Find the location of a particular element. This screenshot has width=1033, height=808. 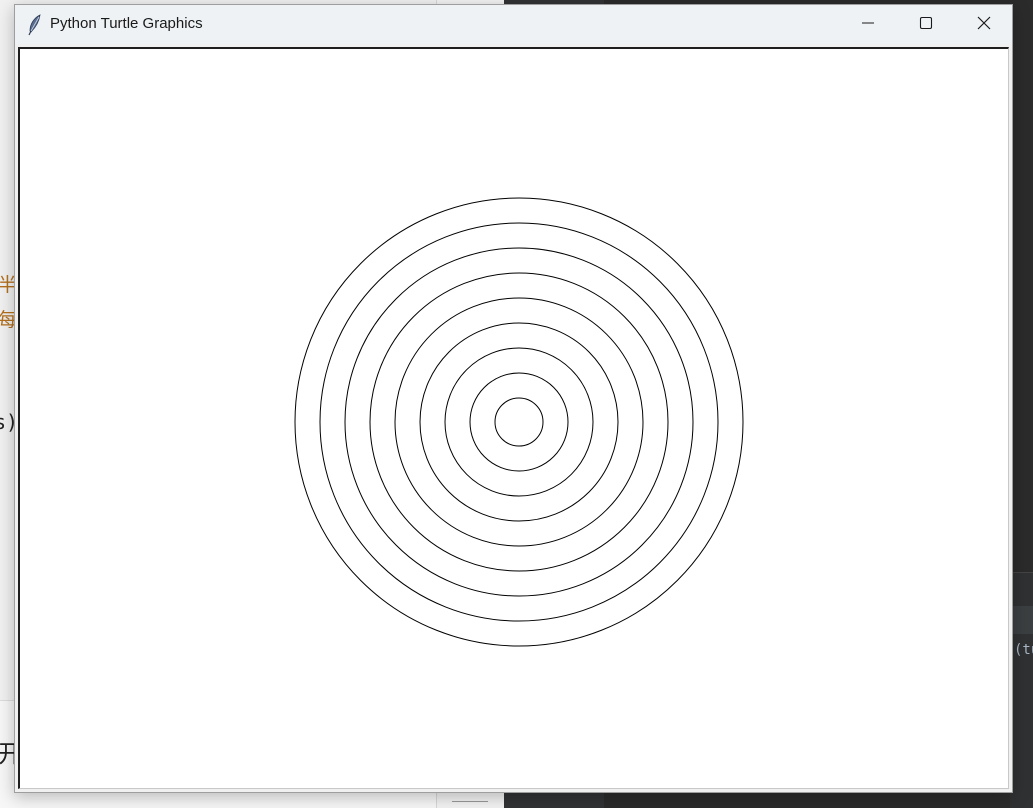

close-button is located at coordinates (984, 24).